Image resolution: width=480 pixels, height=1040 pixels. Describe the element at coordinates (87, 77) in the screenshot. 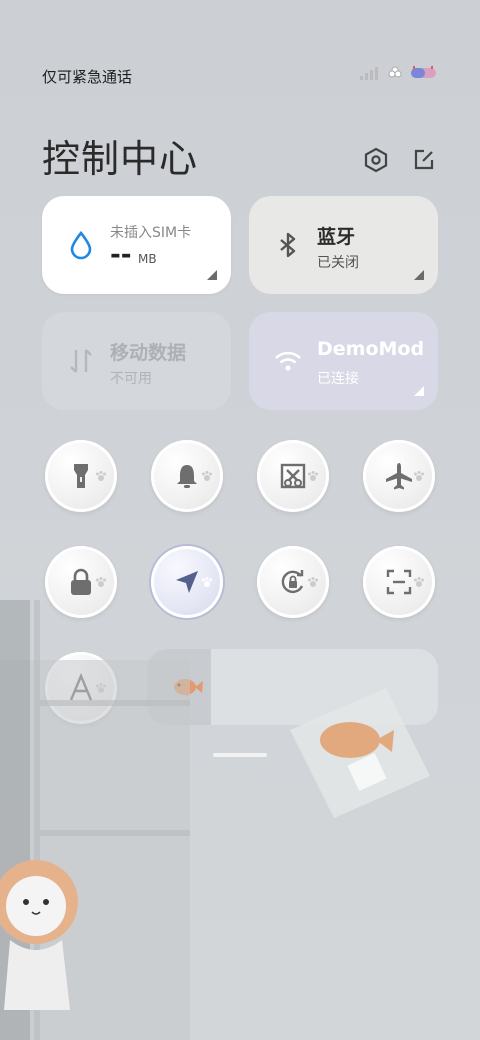

I see `carrier-text: 仅可紧急通话` at that location.